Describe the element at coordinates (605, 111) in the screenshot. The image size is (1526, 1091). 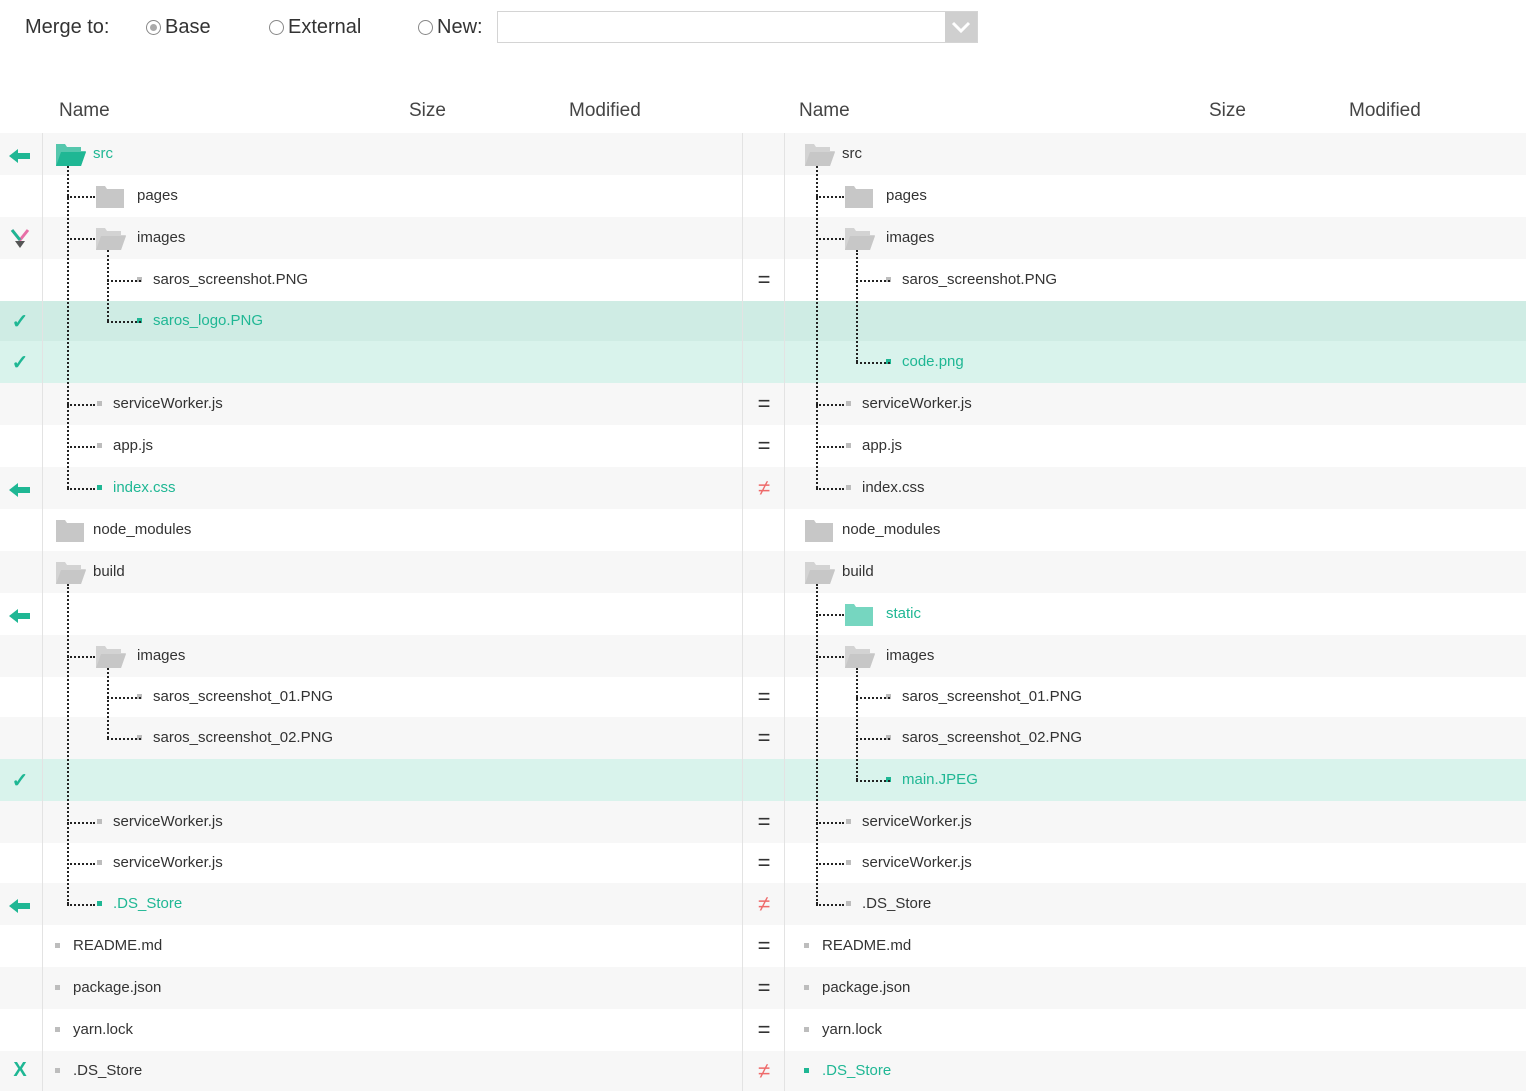
I see `left-modified-header: Modified` at that location.